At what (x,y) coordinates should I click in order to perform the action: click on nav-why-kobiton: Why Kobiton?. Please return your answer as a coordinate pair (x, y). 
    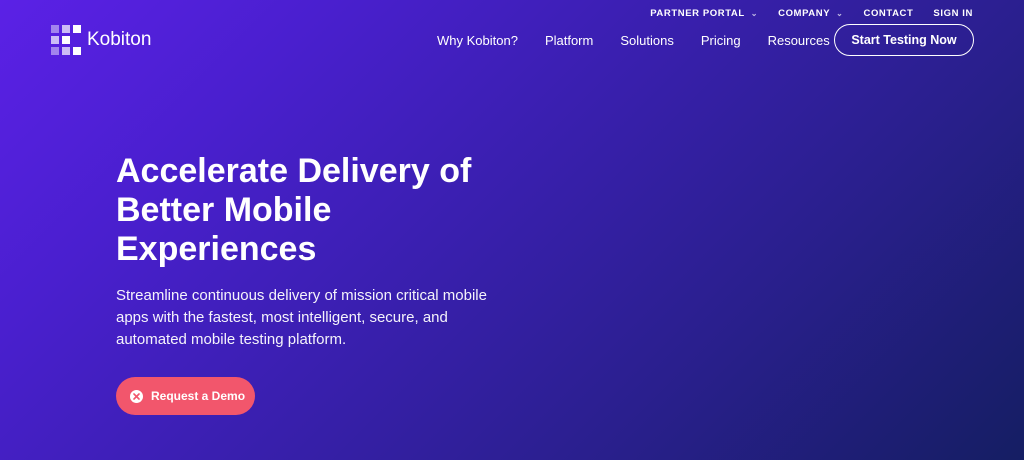
    Looking at the image, I should click on (477, 40).